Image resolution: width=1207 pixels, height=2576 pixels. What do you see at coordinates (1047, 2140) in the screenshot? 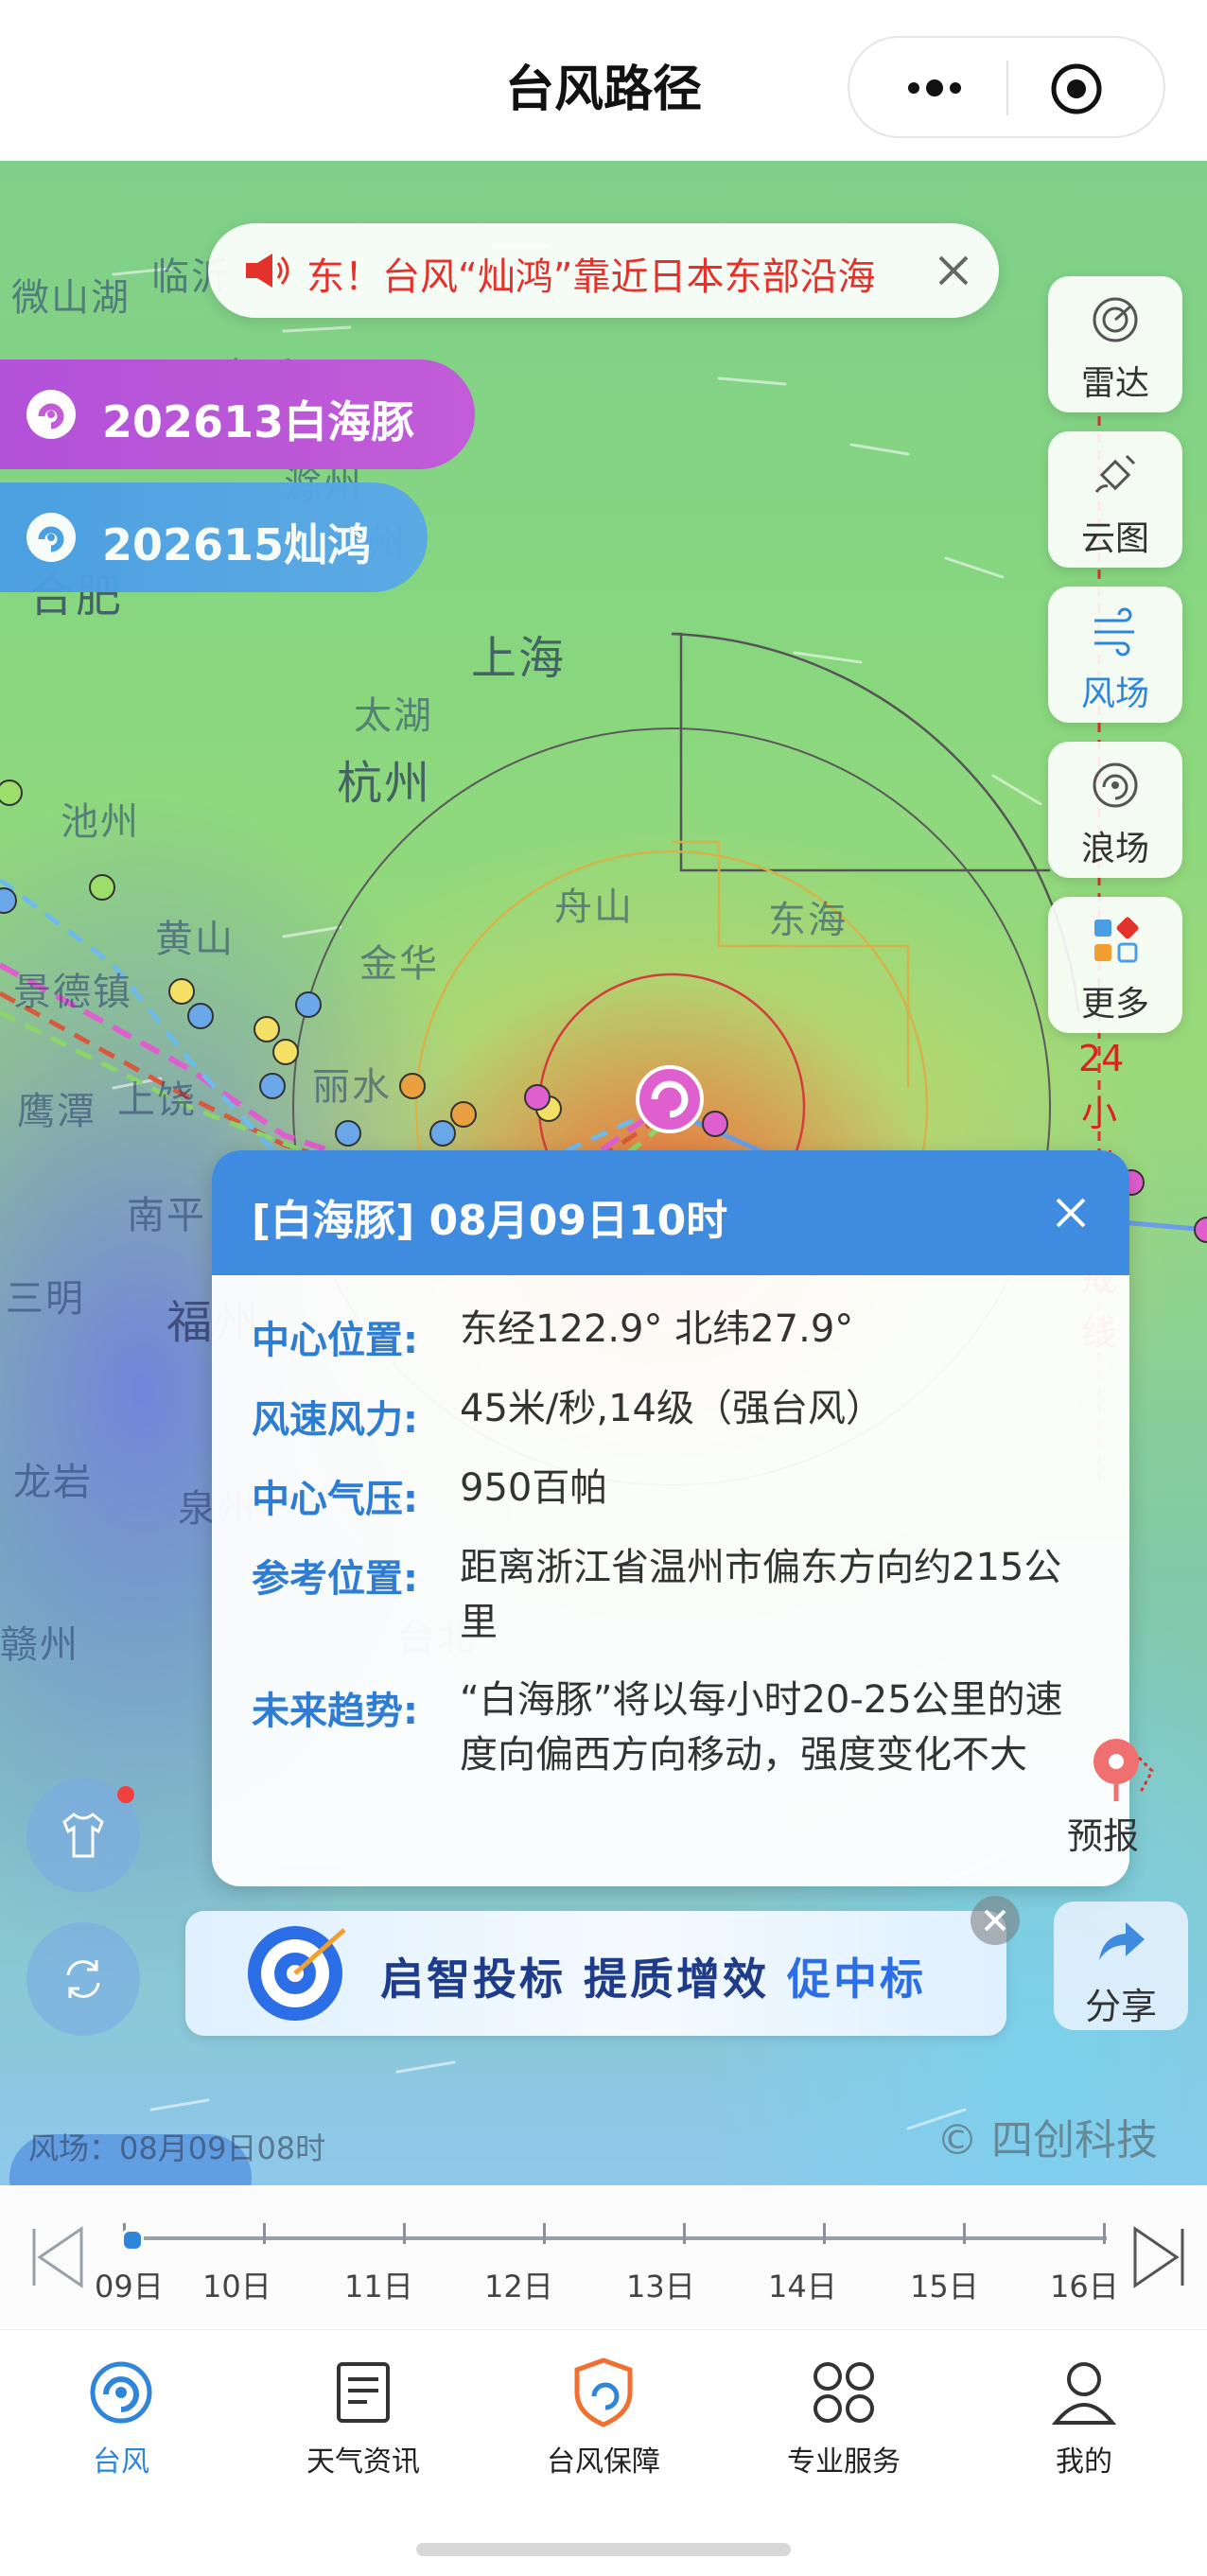
I see `watermark: © 四创科技` at bounding box center [1047, 2140].